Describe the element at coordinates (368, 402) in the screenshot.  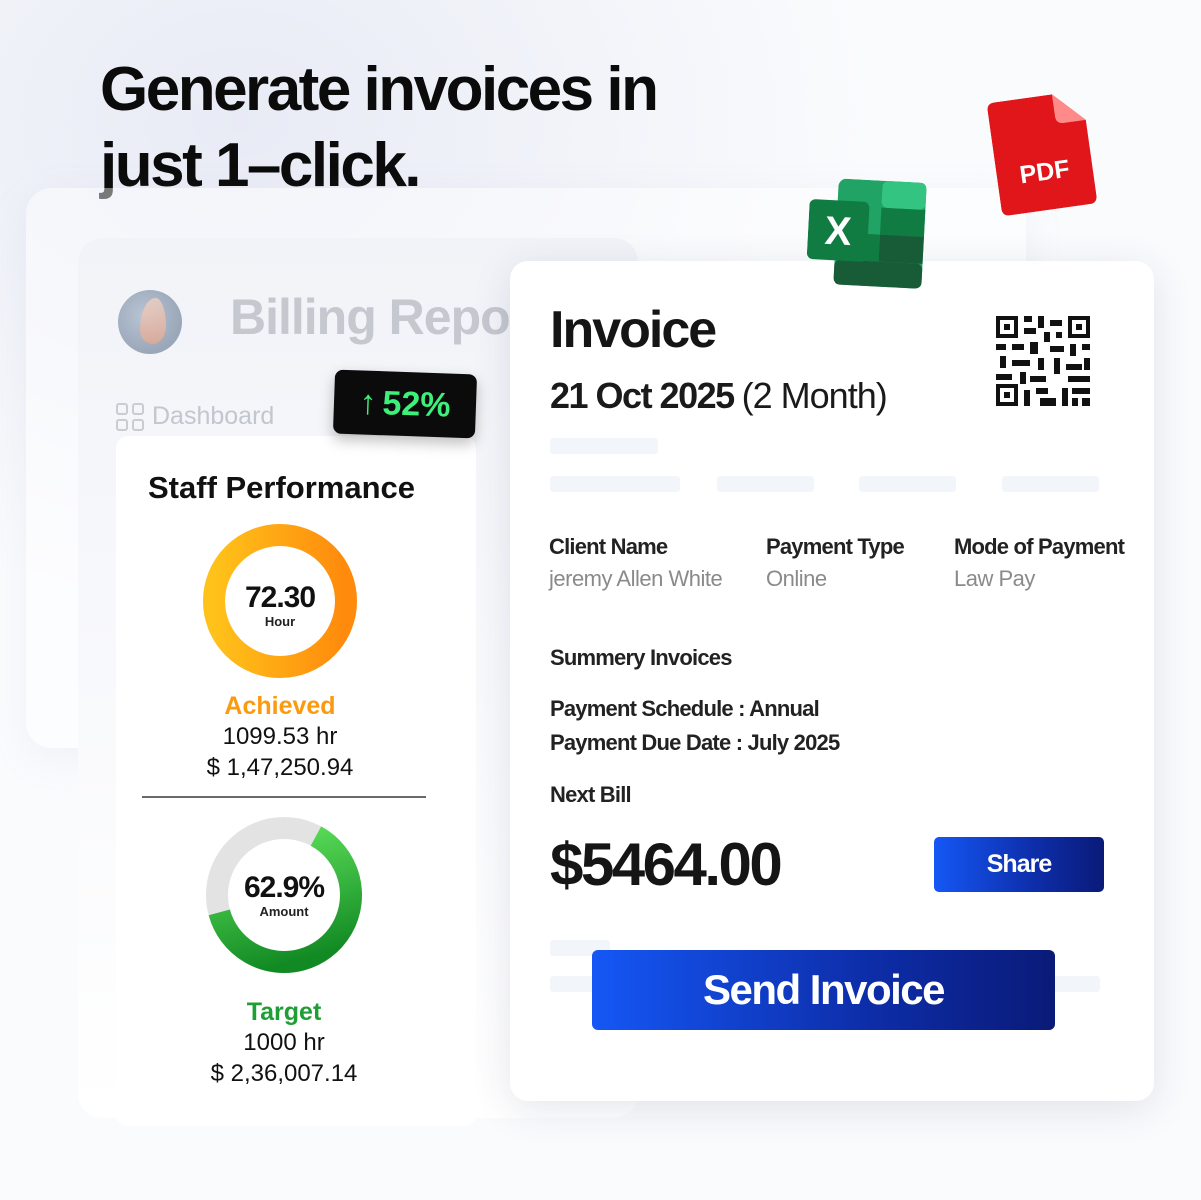
I see `arrow-up-icon: ↑` at that location.